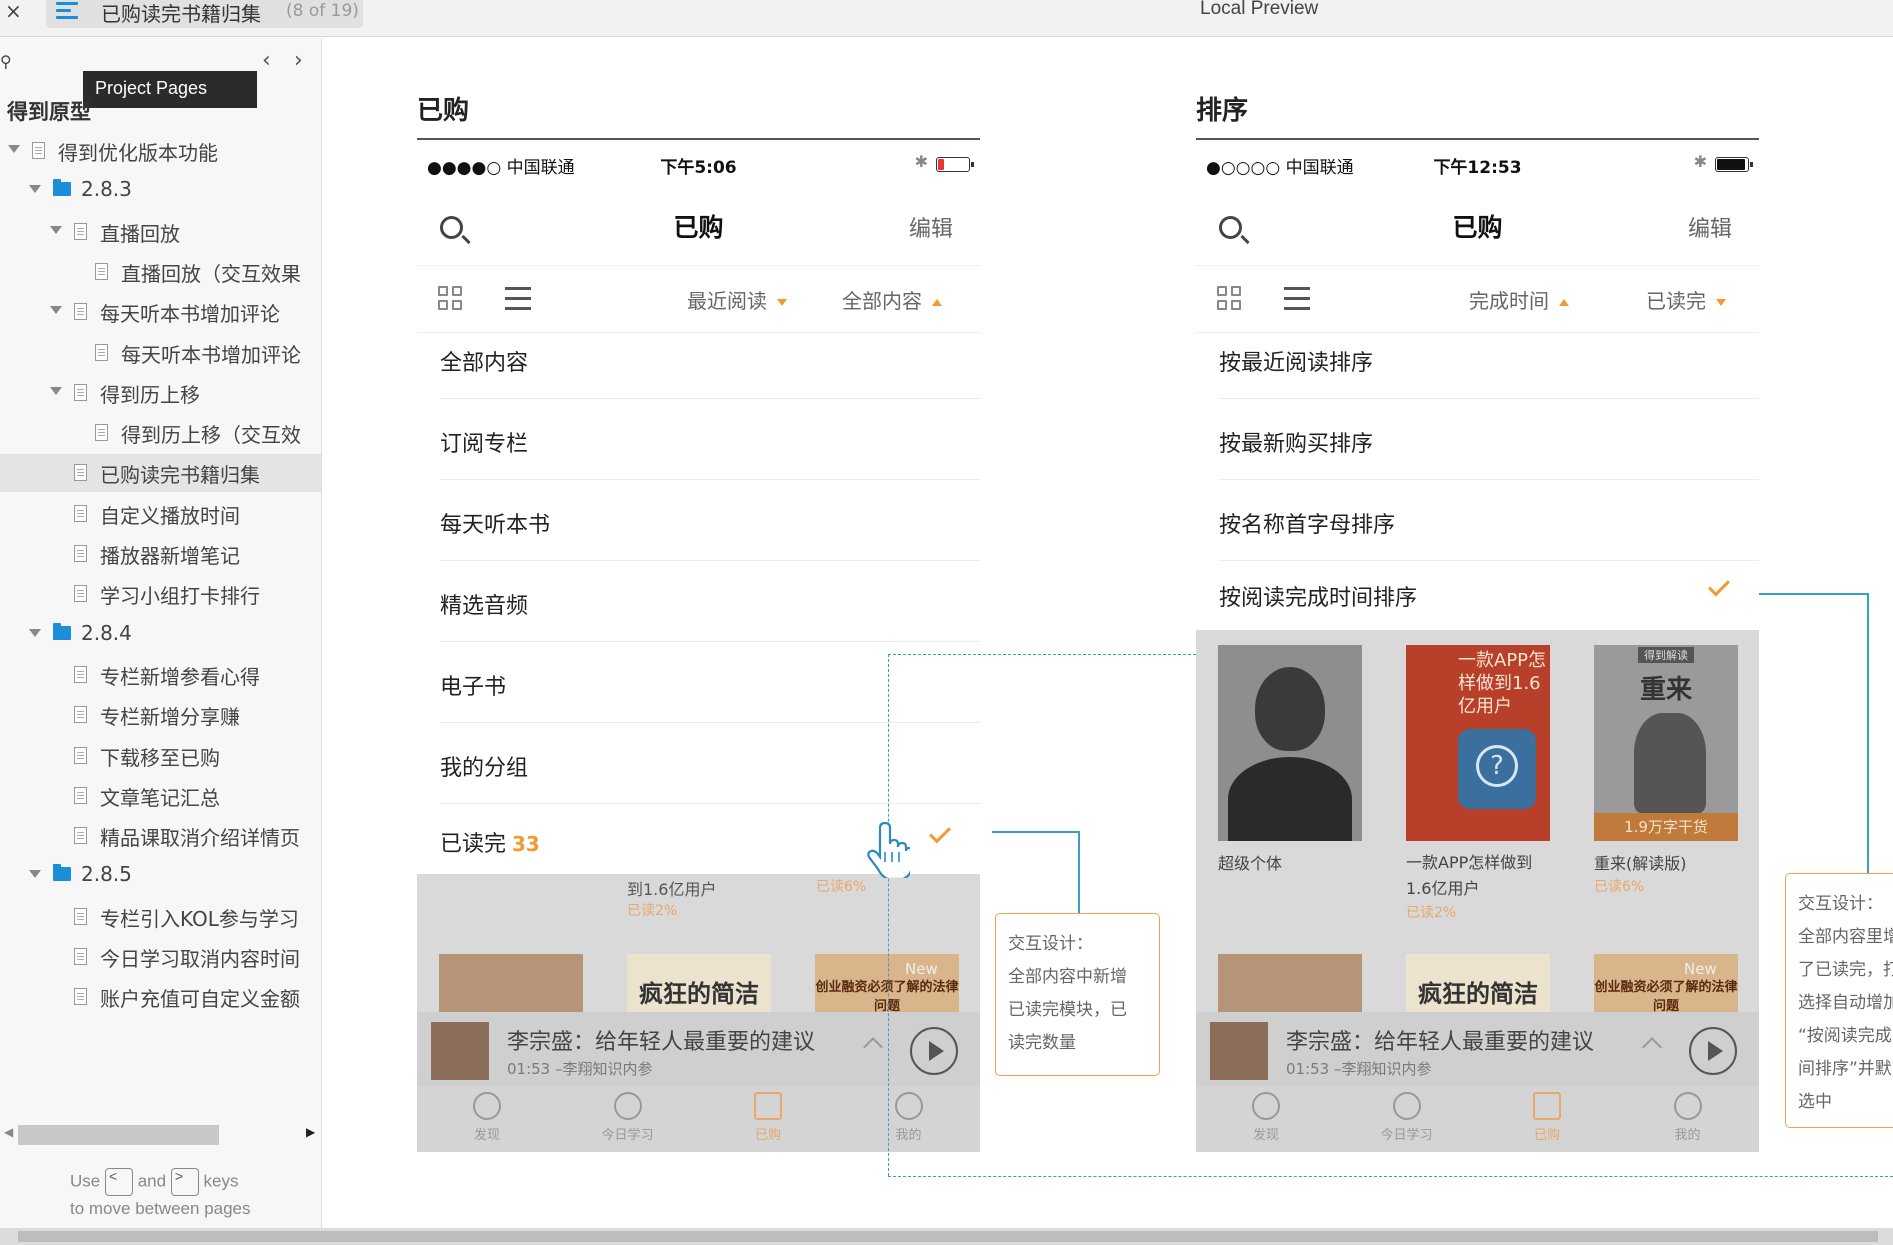 The width and height of the screenshot is (1893, 1245). I want to click on tree-item-label: 已购读完书籍归集, so click(180, 475).